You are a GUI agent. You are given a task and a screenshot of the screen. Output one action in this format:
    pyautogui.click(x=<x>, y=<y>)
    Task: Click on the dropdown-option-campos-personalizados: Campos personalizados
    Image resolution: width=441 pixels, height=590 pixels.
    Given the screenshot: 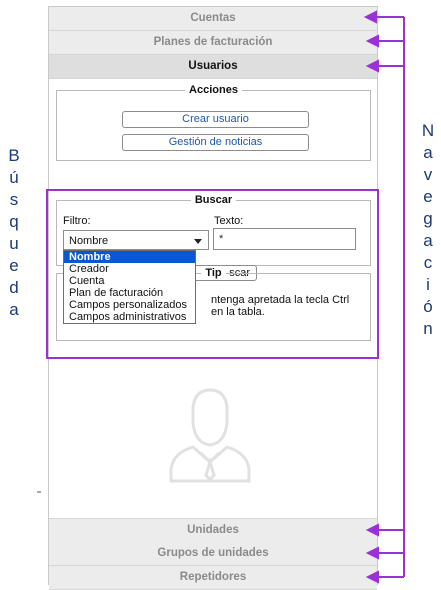 What is the action you would take?
    pyautogui.click(x=129, y=305)
    